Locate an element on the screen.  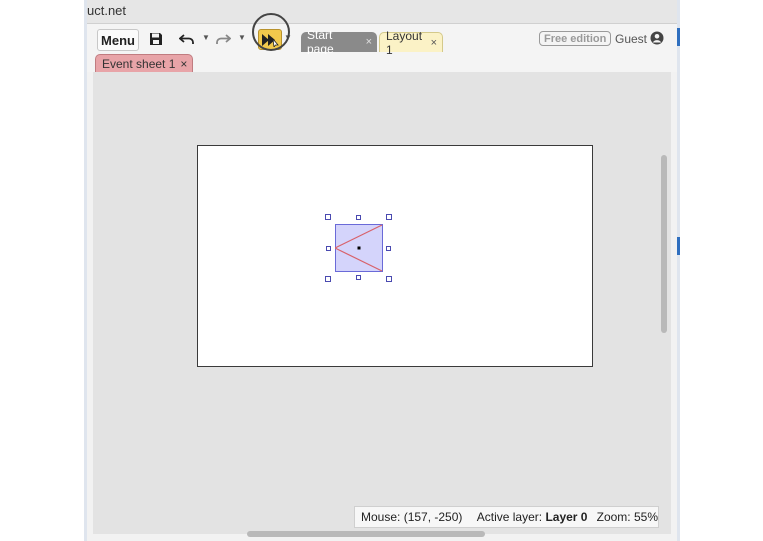
horizontal-scrollbar is located at coordinates (366, 534).